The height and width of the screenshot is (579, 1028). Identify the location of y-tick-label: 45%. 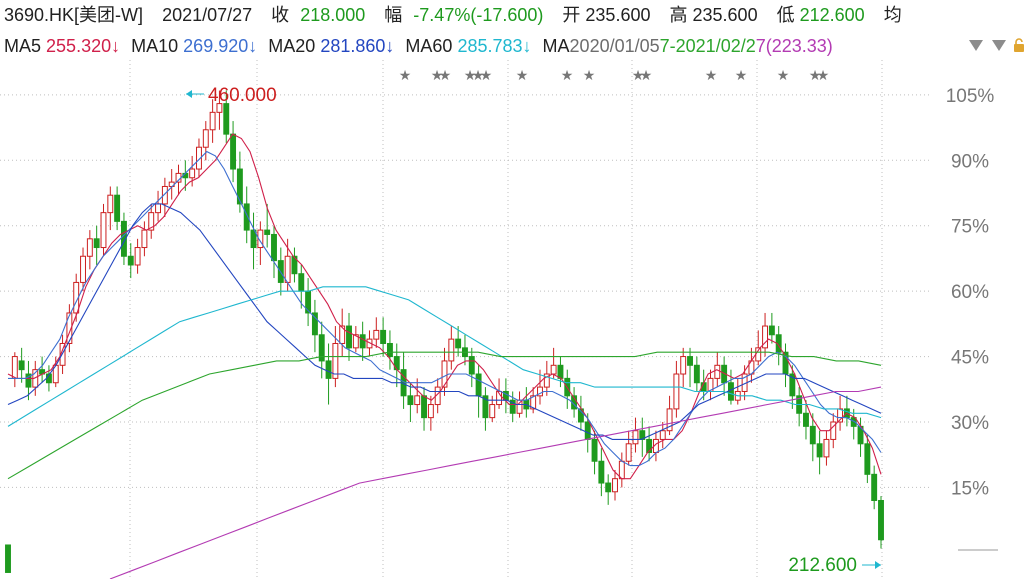
(970, 358).